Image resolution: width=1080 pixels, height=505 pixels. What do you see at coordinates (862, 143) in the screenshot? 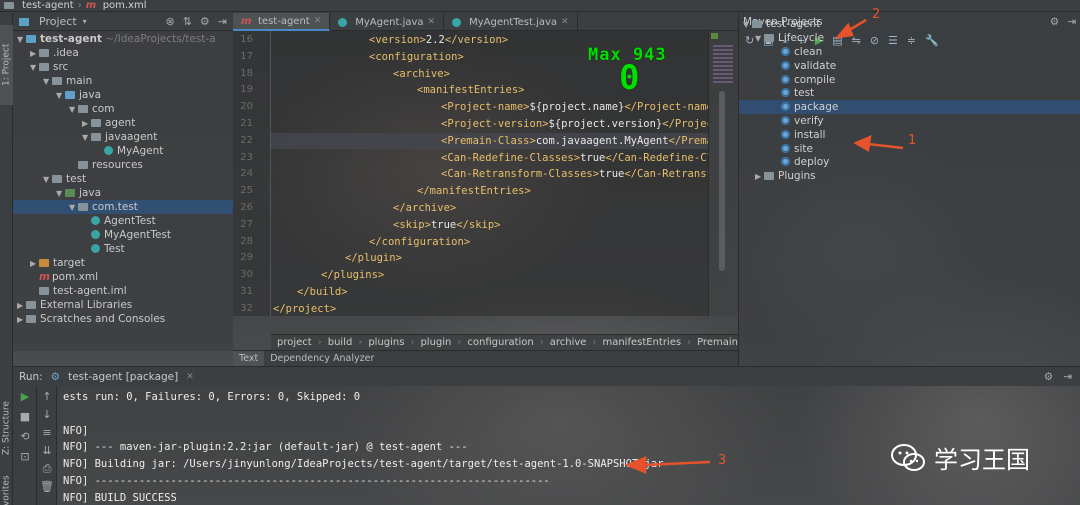
I see `annotation-arrow-1-head` at bounding box center [862, 143].